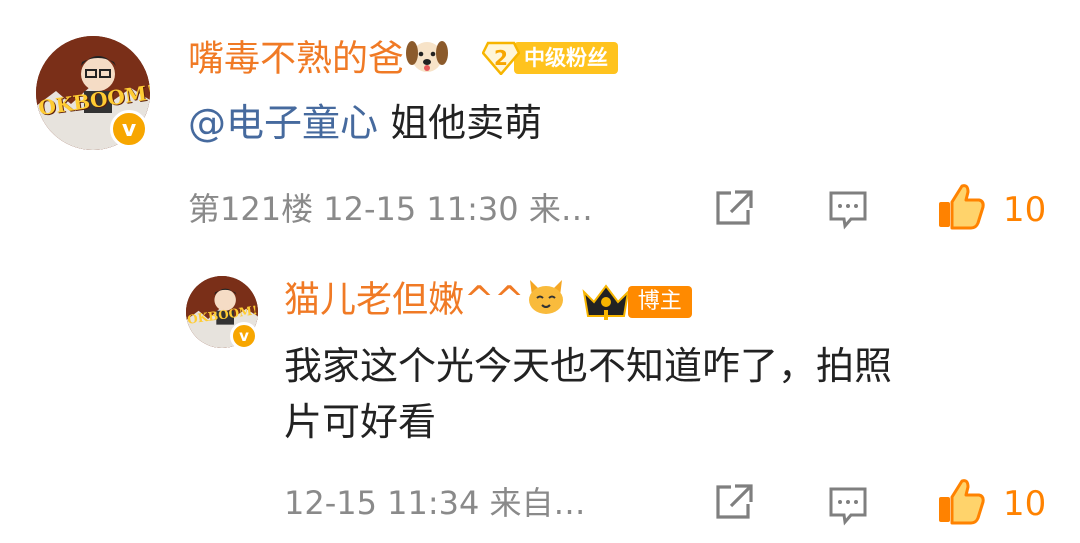 The height and width of the screenshot is (543, 1080). What do you see at coordinates (961, 208) in the screenshot?
I see `like-icon` at bounding box center [961, 208].